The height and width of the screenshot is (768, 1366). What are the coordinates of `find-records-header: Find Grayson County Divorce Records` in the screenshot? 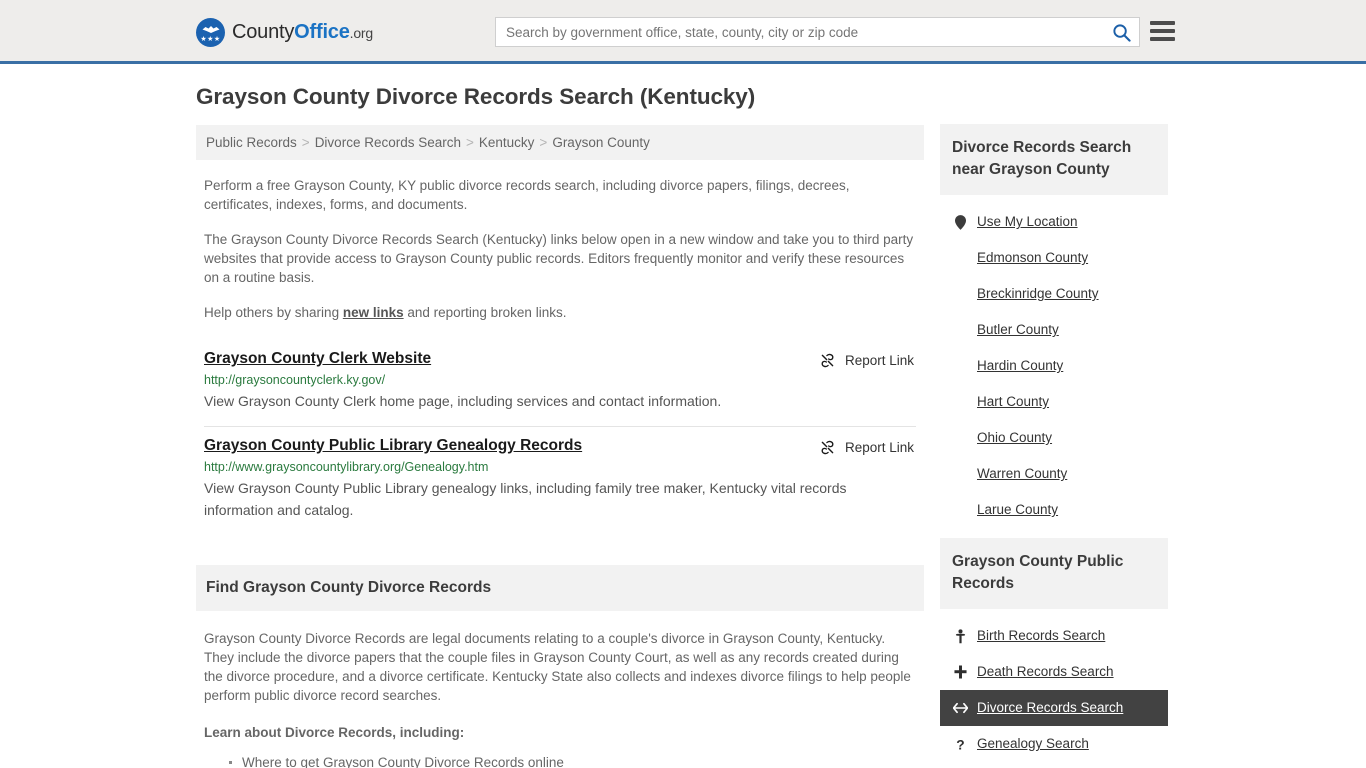 It's located at (560, 588).